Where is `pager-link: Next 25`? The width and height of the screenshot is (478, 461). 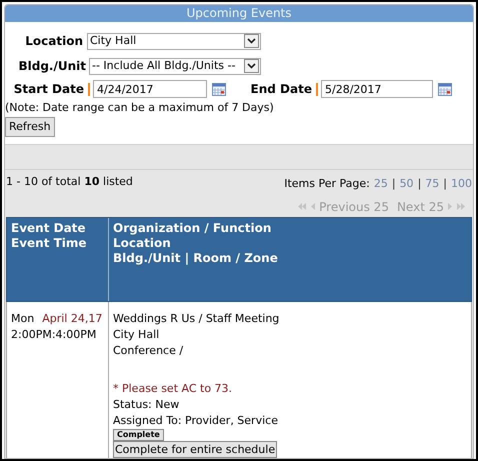
pager-link: Next 25 is located at coordinates (420, 207).